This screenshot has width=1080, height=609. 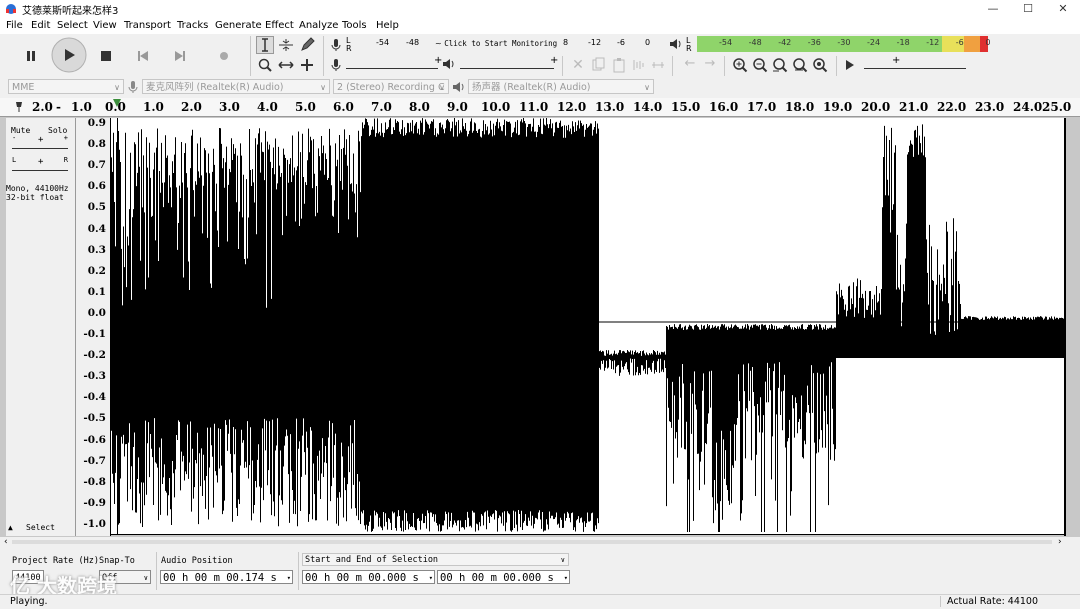 What do you see at coordinates (14, 25) in the screenshot?
I see `menu-file: File` at bounding box center [14, 25].